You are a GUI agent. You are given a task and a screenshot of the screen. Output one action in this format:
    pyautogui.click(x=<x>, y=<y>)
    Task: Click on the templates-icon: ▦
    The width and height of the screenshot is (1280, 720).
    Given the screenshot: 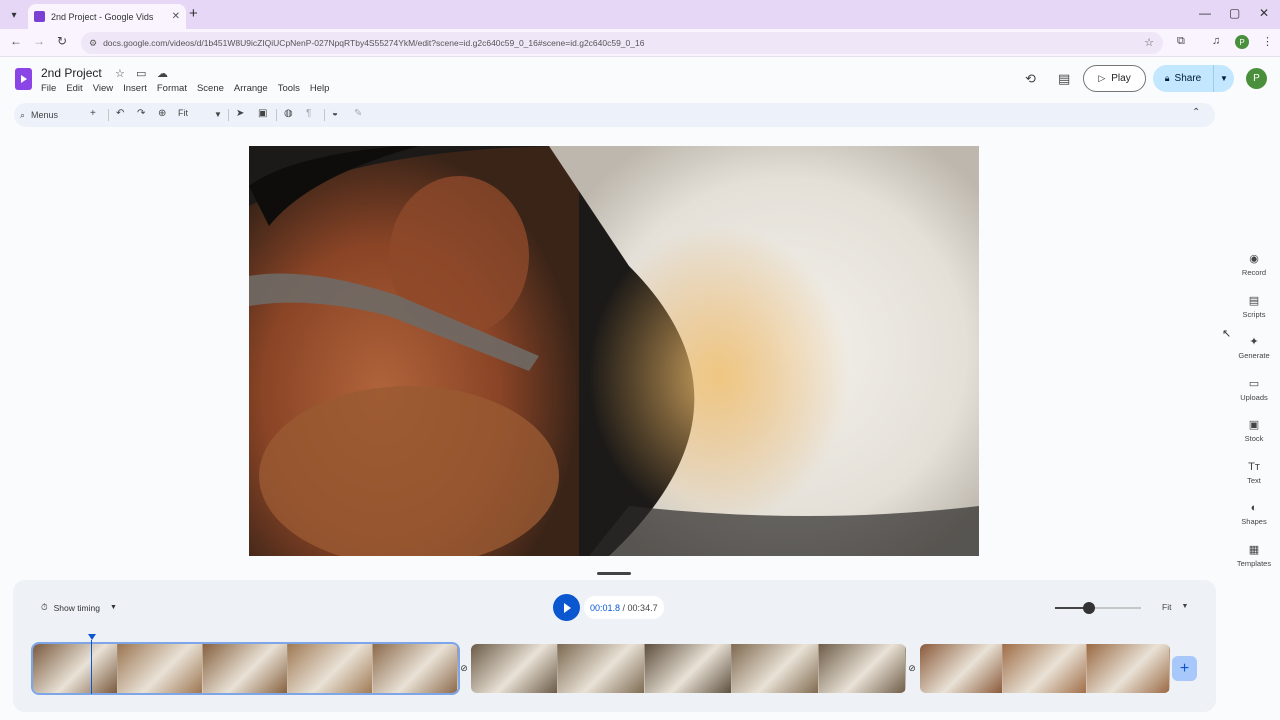 What is the action you would take?
    pyautogui.click(x=1254, y=549)
    